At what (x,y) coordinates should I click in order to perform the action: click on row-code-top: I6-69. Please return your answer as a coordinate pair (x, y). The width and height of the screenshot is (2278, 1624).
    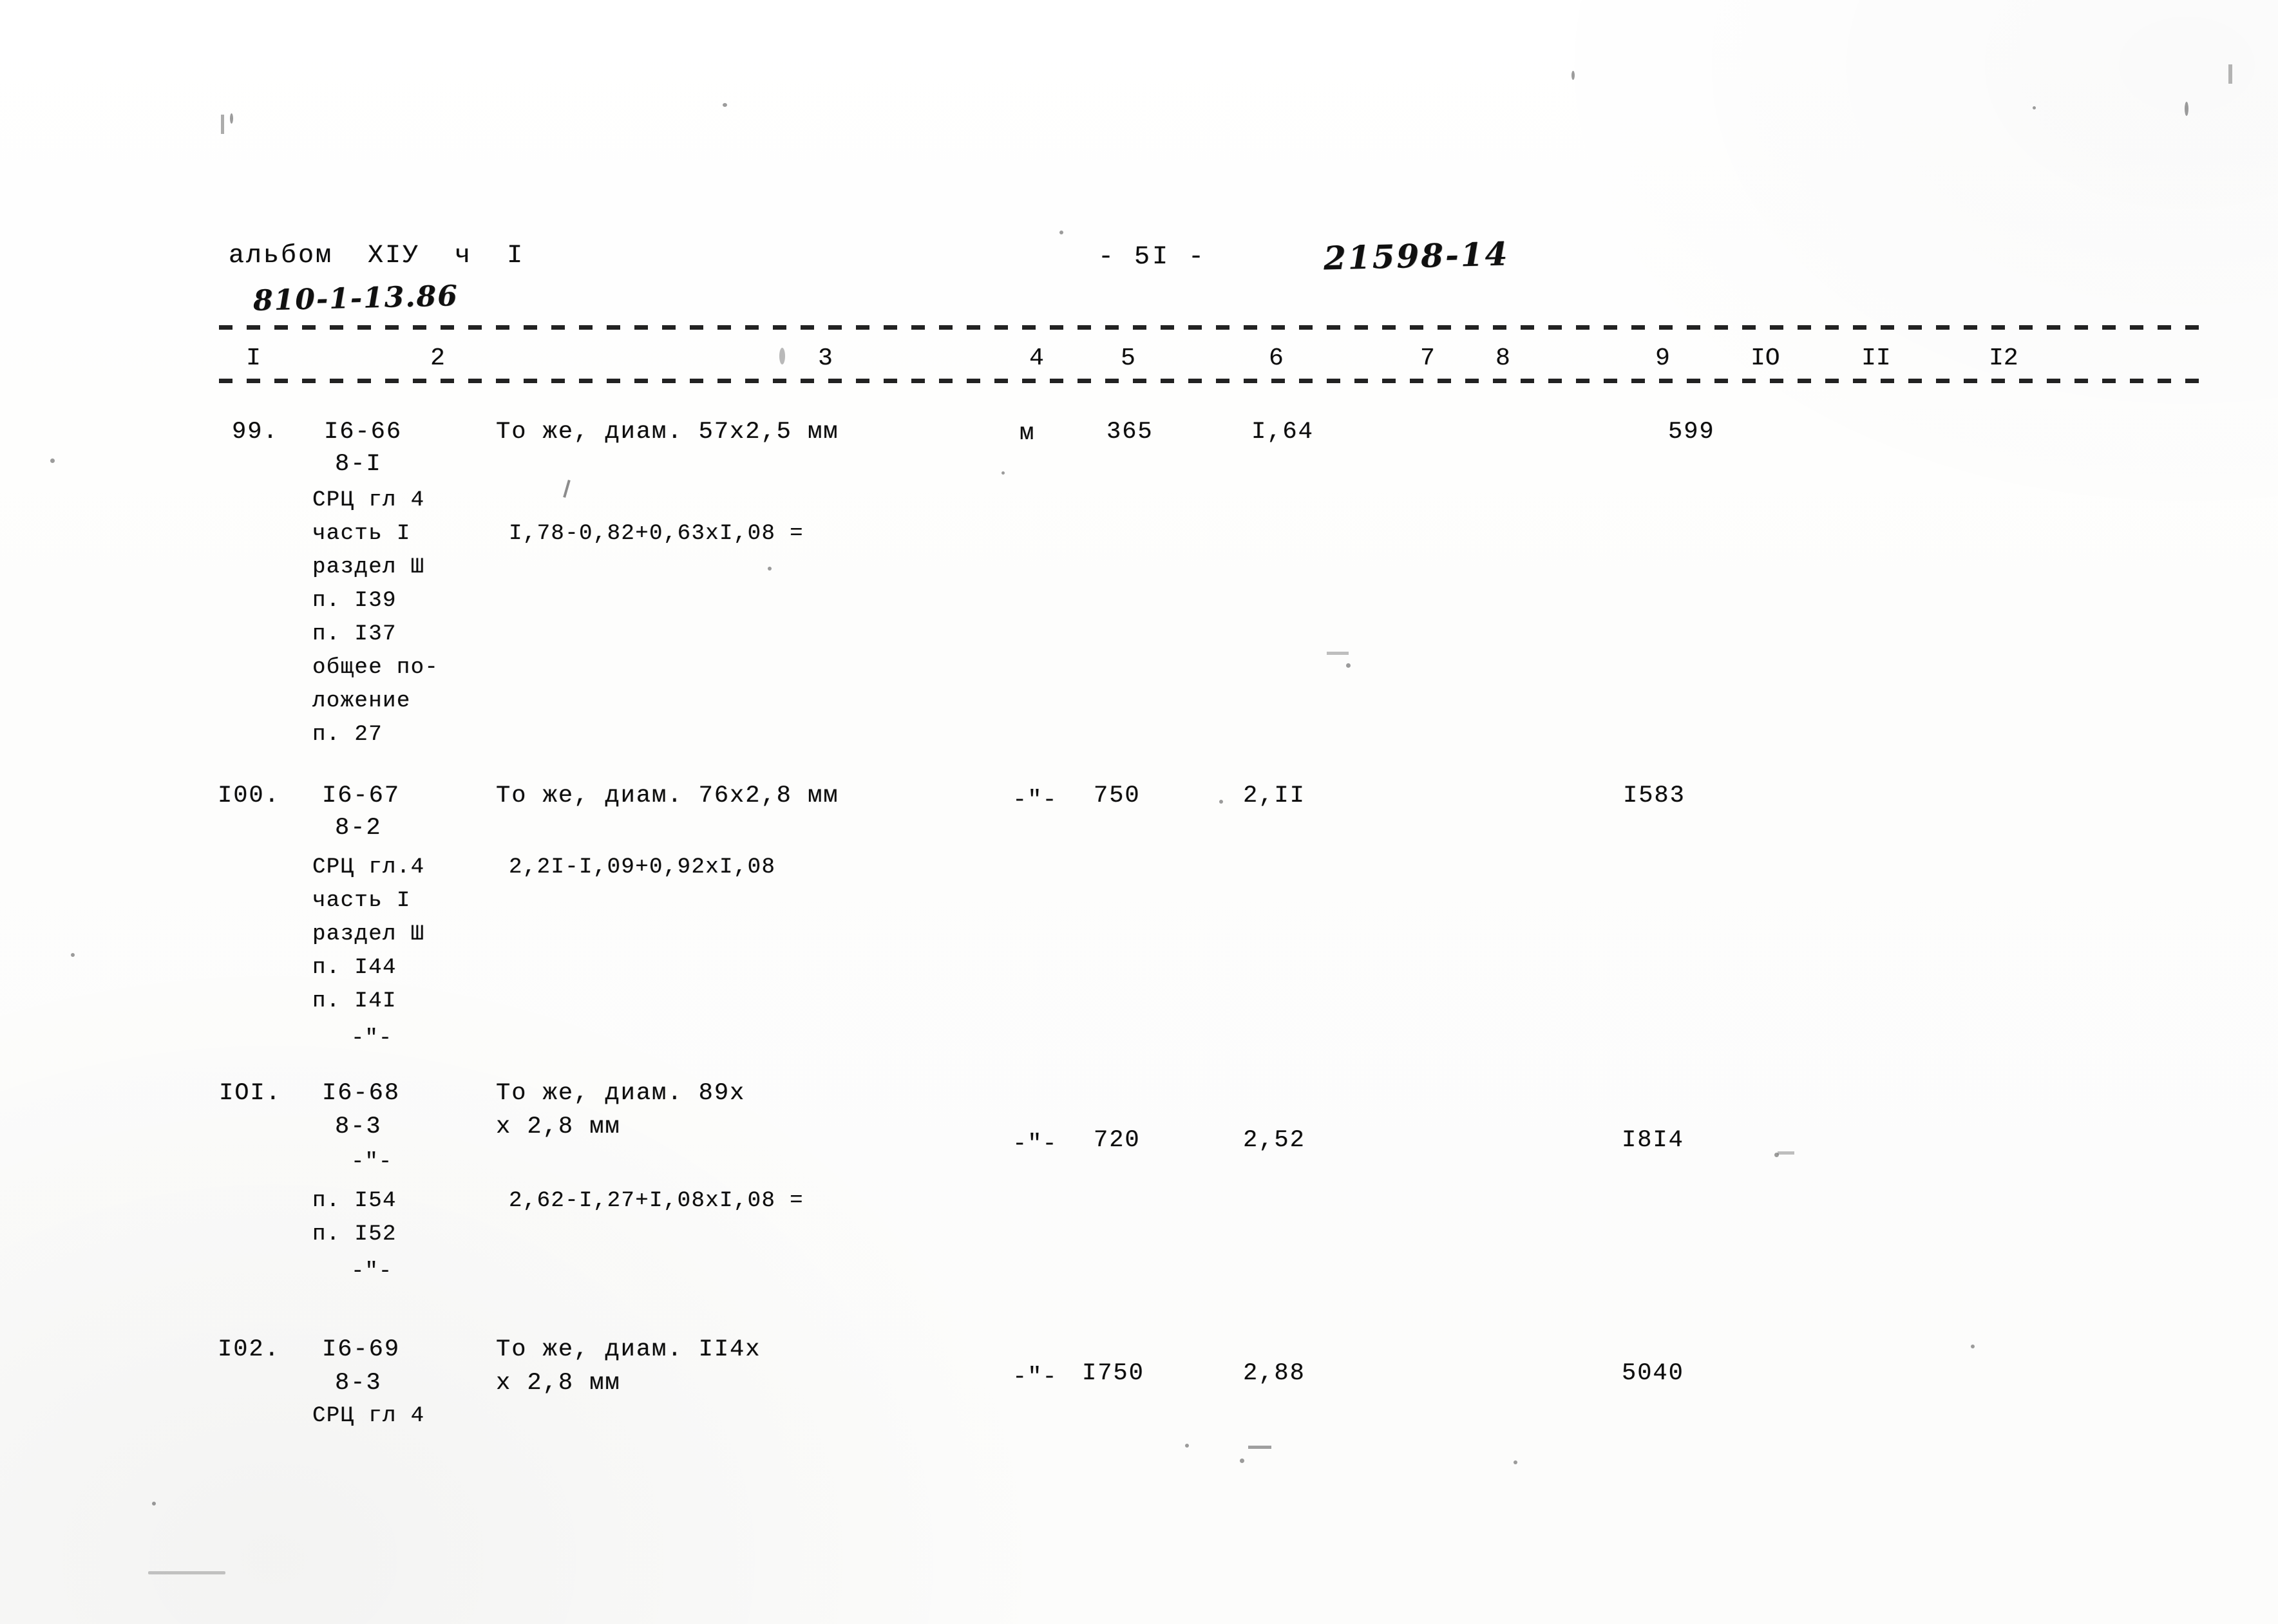
    Looking at the image, I should click on (361, 1350).